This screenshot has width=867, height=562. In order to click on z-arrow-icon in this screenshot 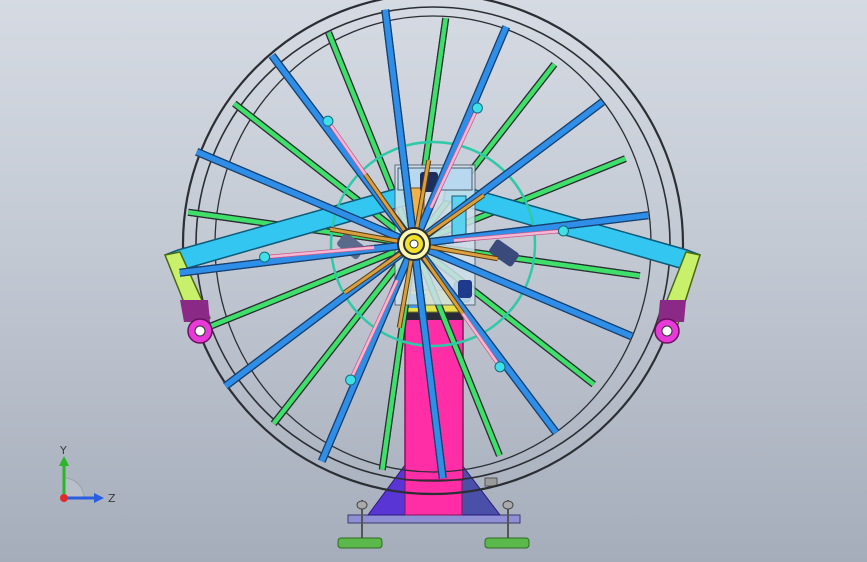, I will do `click(99, 498)`.